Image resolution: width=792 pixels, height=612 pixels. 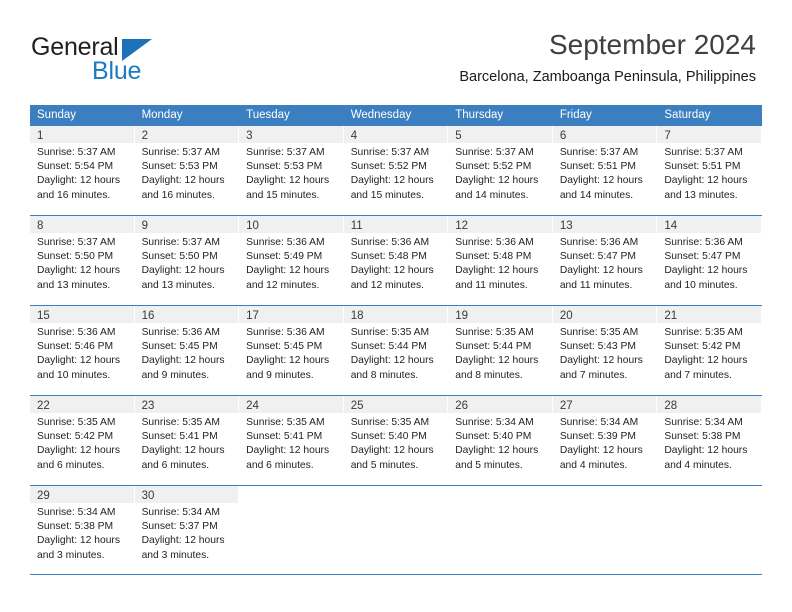 I want to click on day-number: 8, so click(x=40, y=226).